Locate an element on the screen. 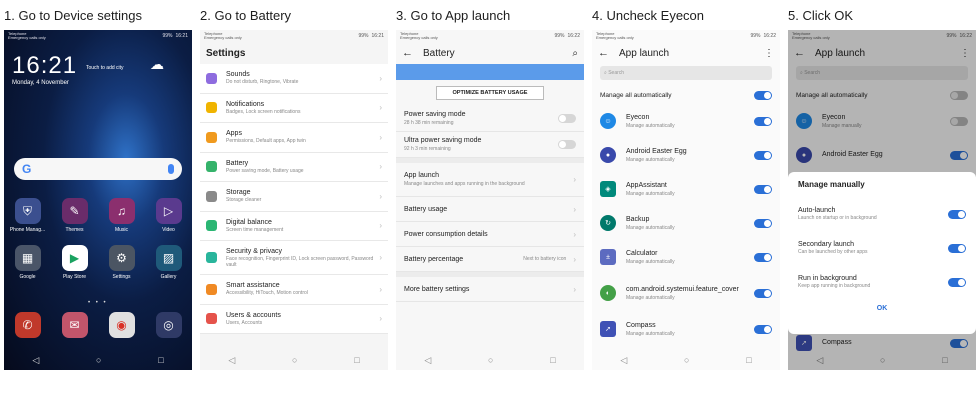 The image size is (980, 394). ok-button: OK is located at coordinates (882, 308).